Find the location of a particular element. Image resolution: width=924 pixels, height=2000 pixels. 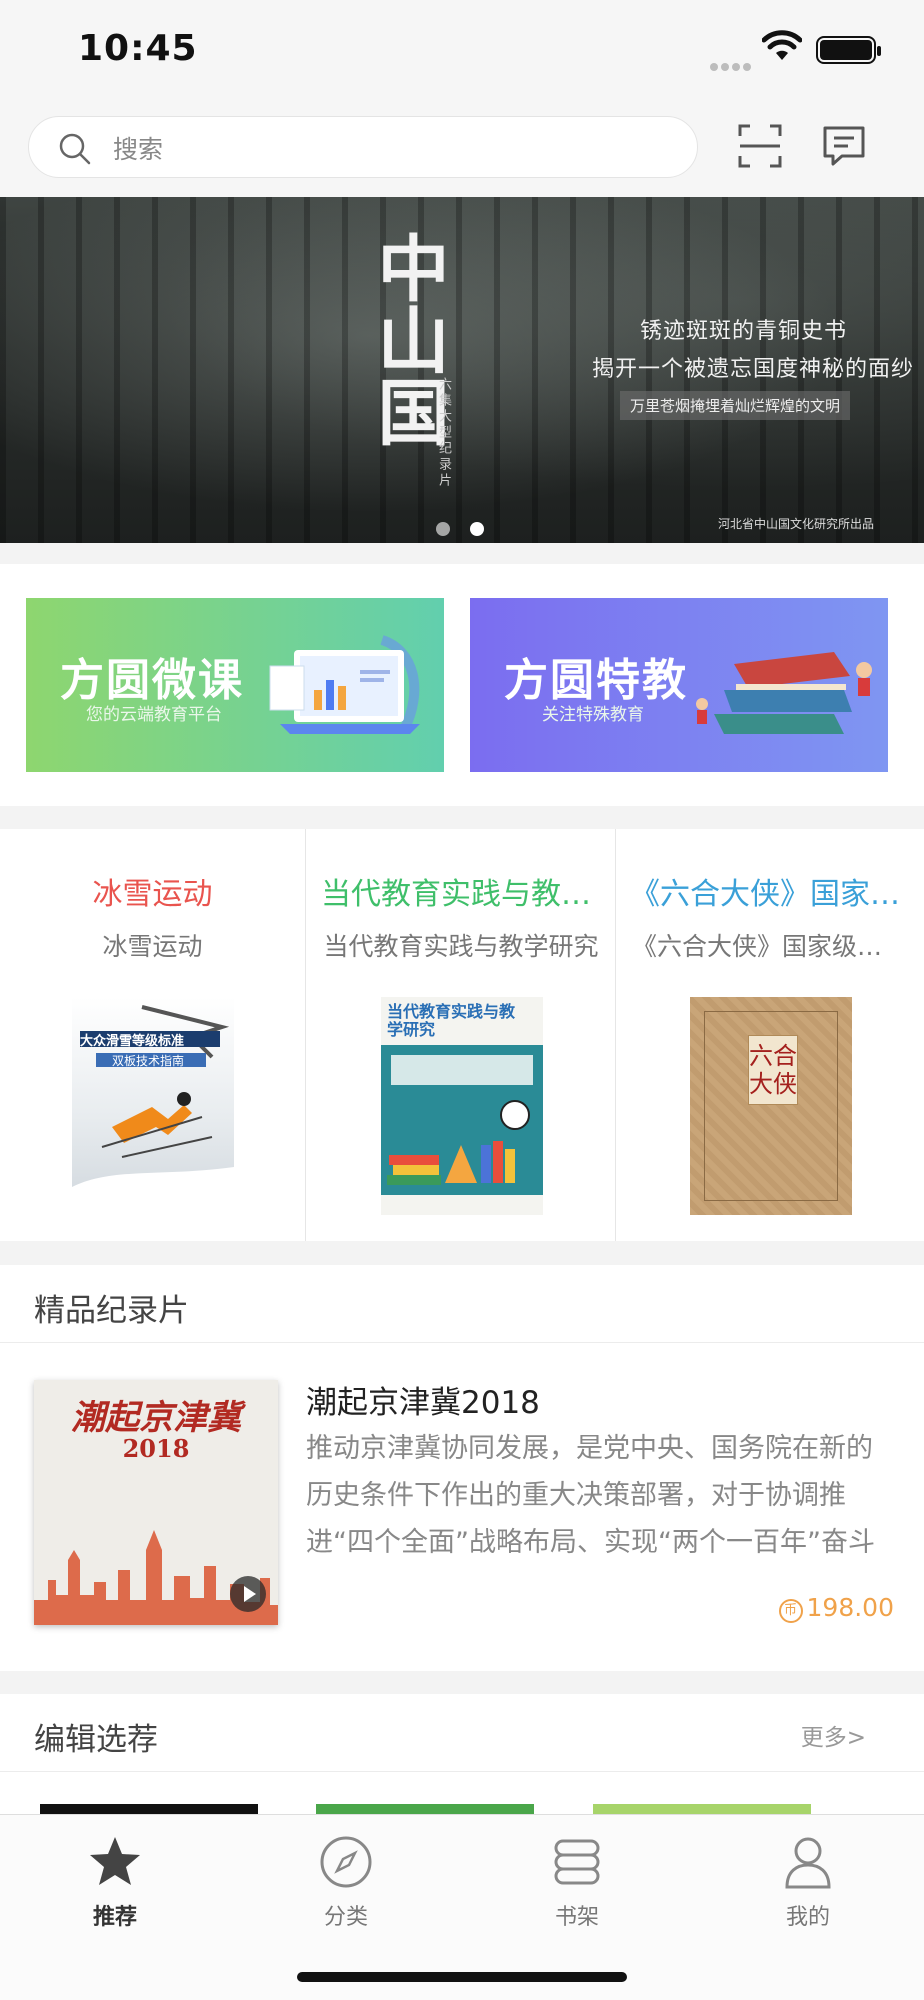

tab-label: 书架 is located at coordinates (576, 1917).